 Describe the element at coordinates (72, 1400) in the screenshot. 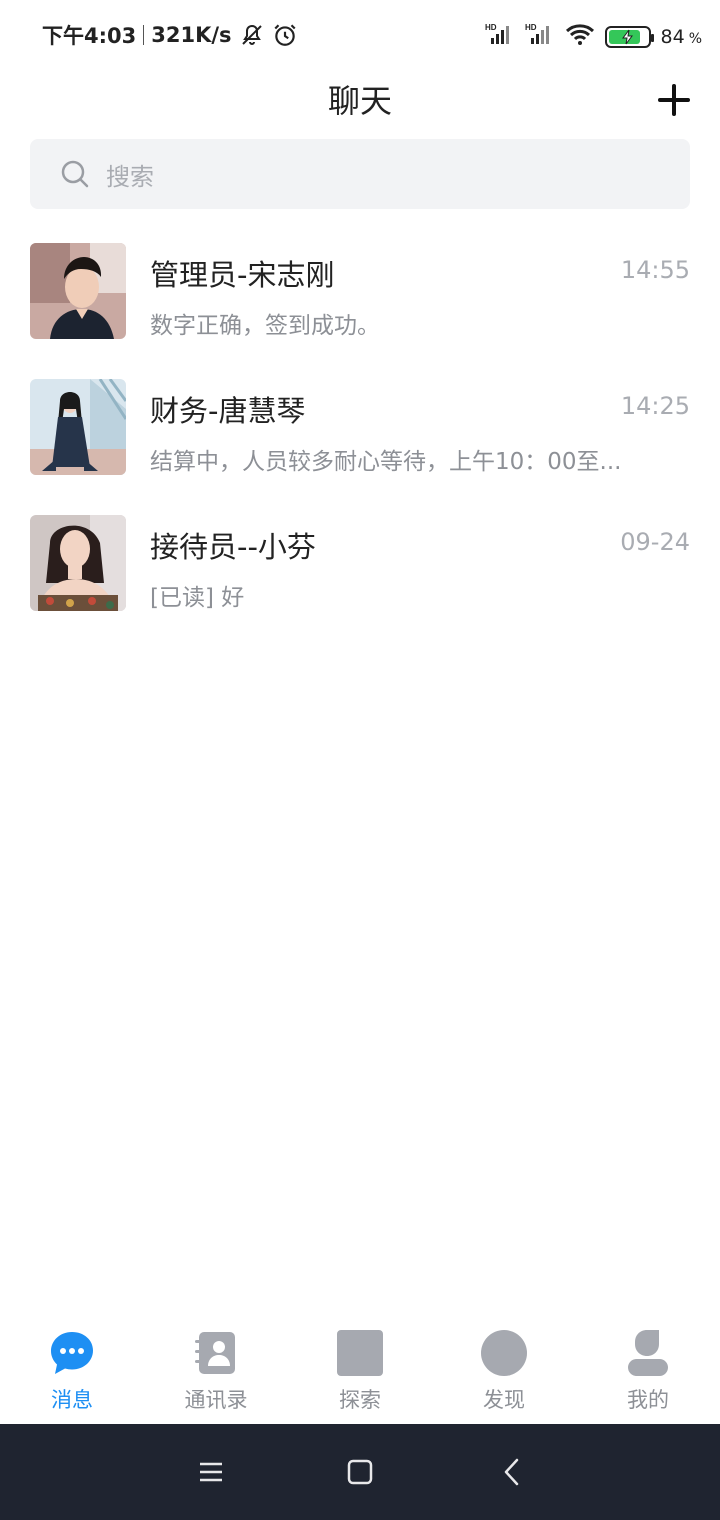

I see `tab-label: 消息` at that location.